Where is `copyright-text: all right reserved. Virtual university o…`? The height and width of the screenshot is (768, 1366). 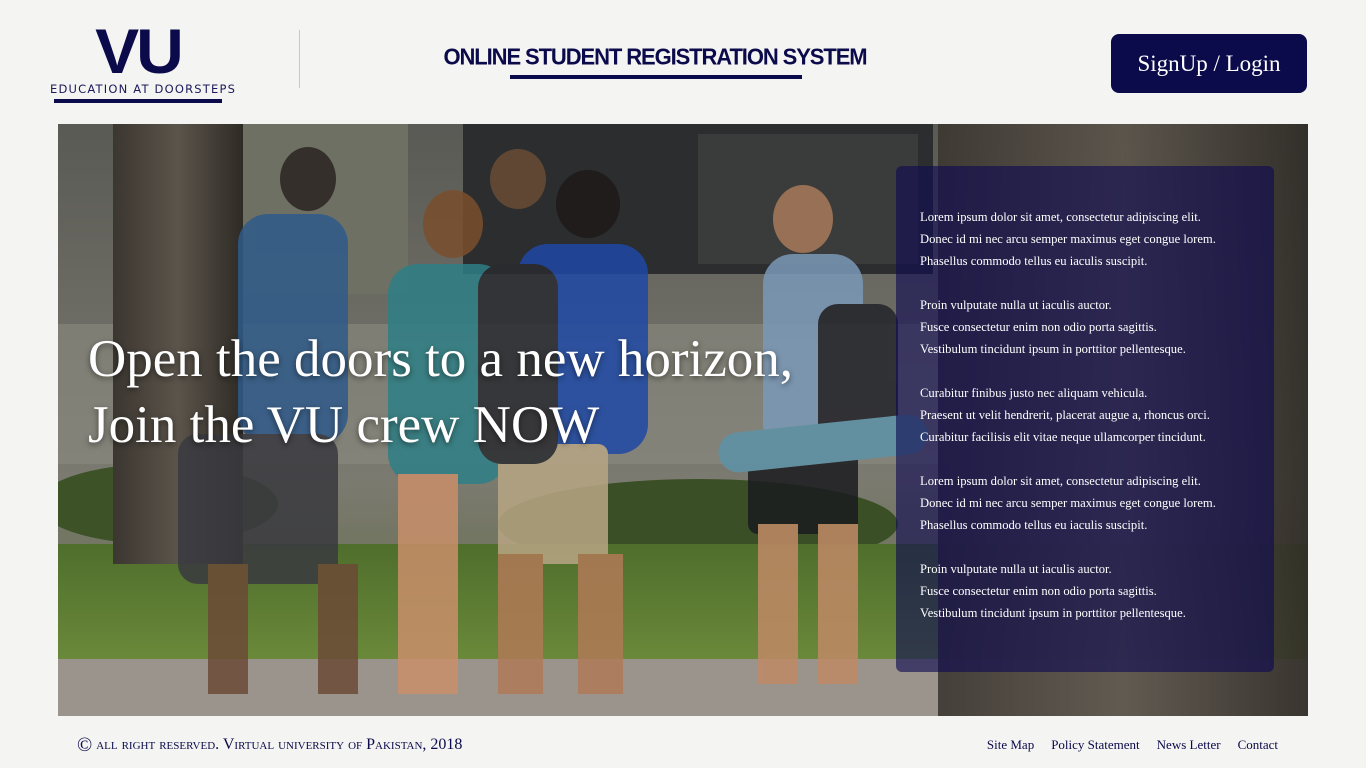 copyright-text: all right reserved. Virtual university o… is located at coordinates (279, 744).